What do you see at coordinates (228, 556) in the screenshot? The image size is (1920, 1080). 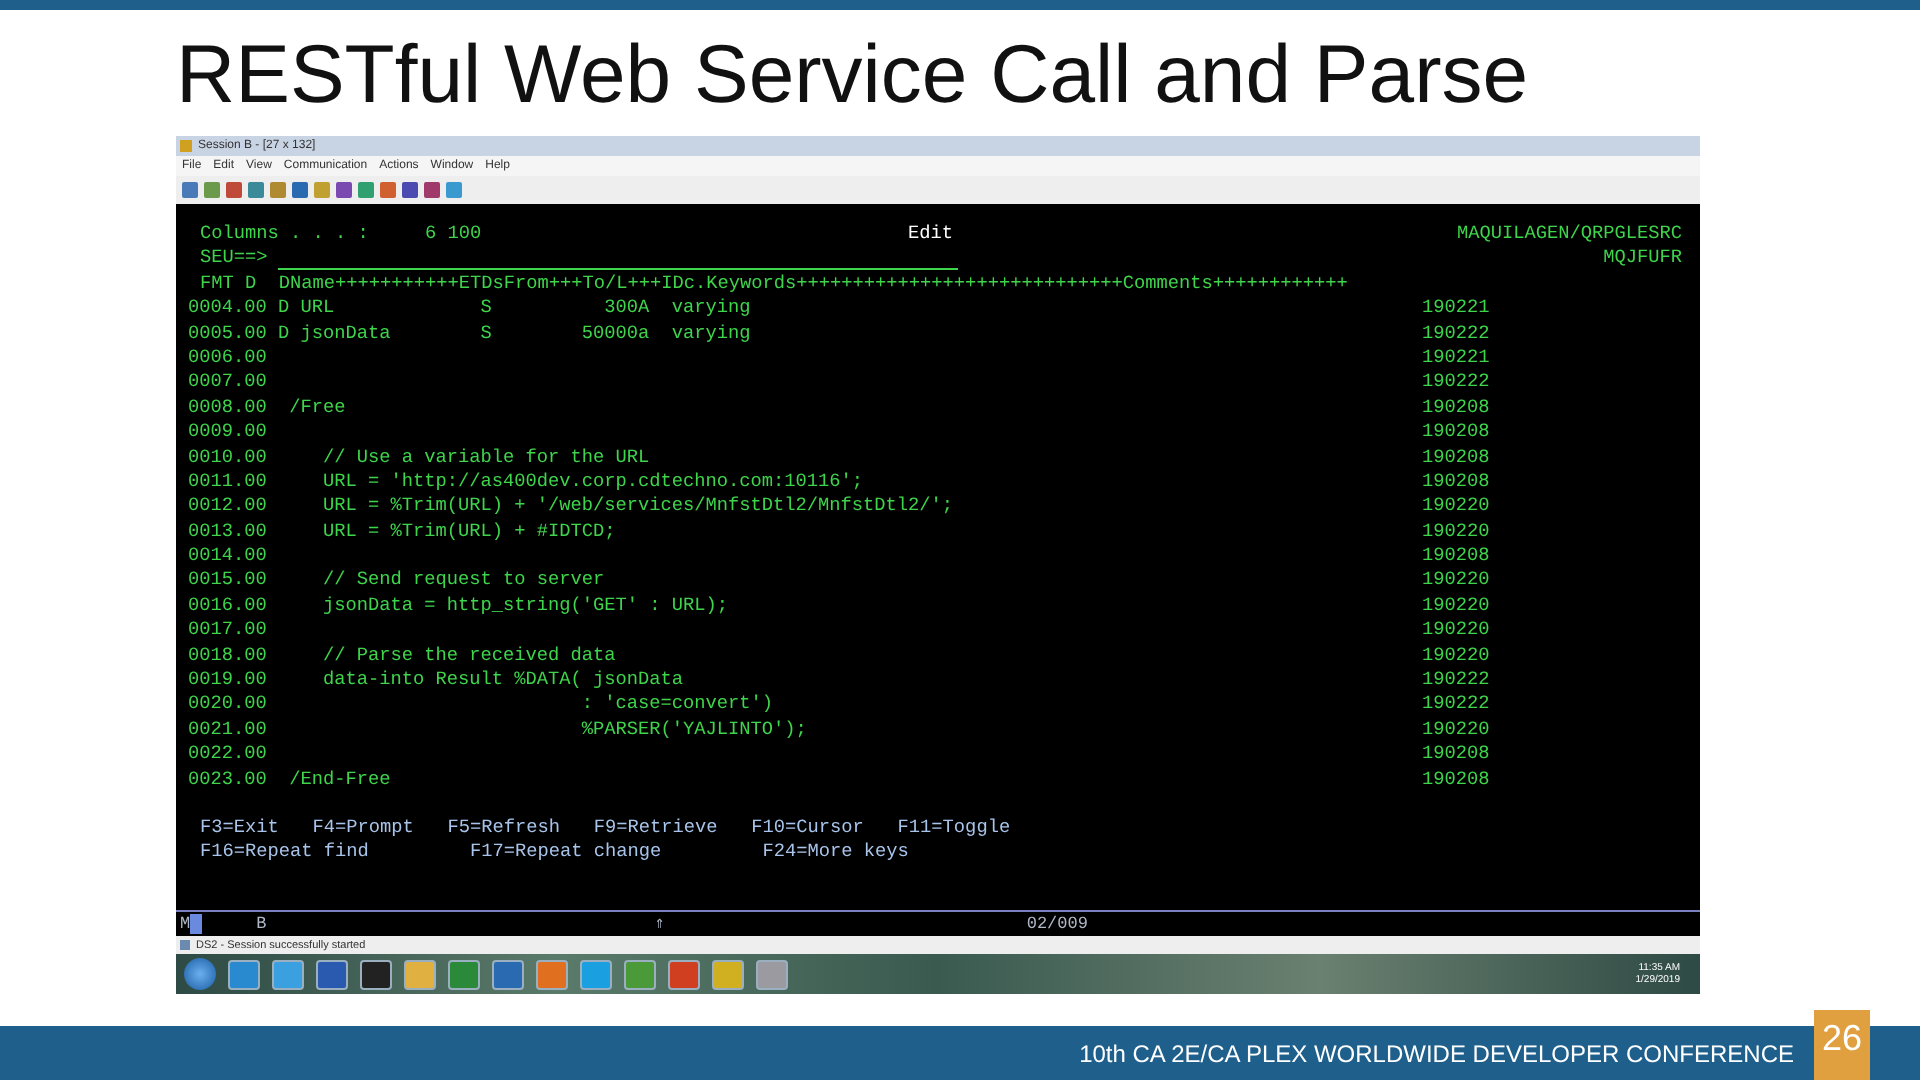 I see `sequence-number: 0014.00` at bounding box center [228, 556].